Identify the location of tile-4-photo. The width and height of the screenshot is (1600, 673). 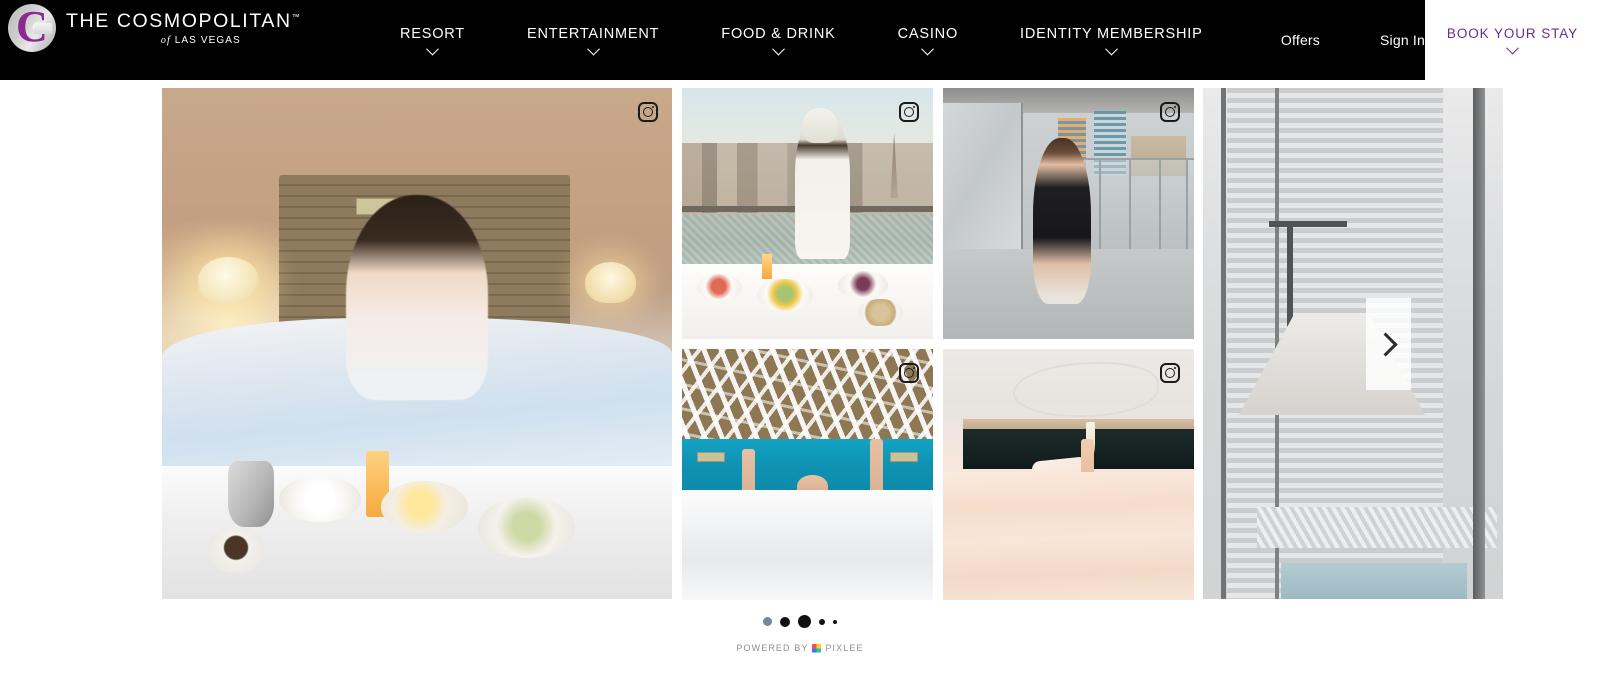
(807, 474).